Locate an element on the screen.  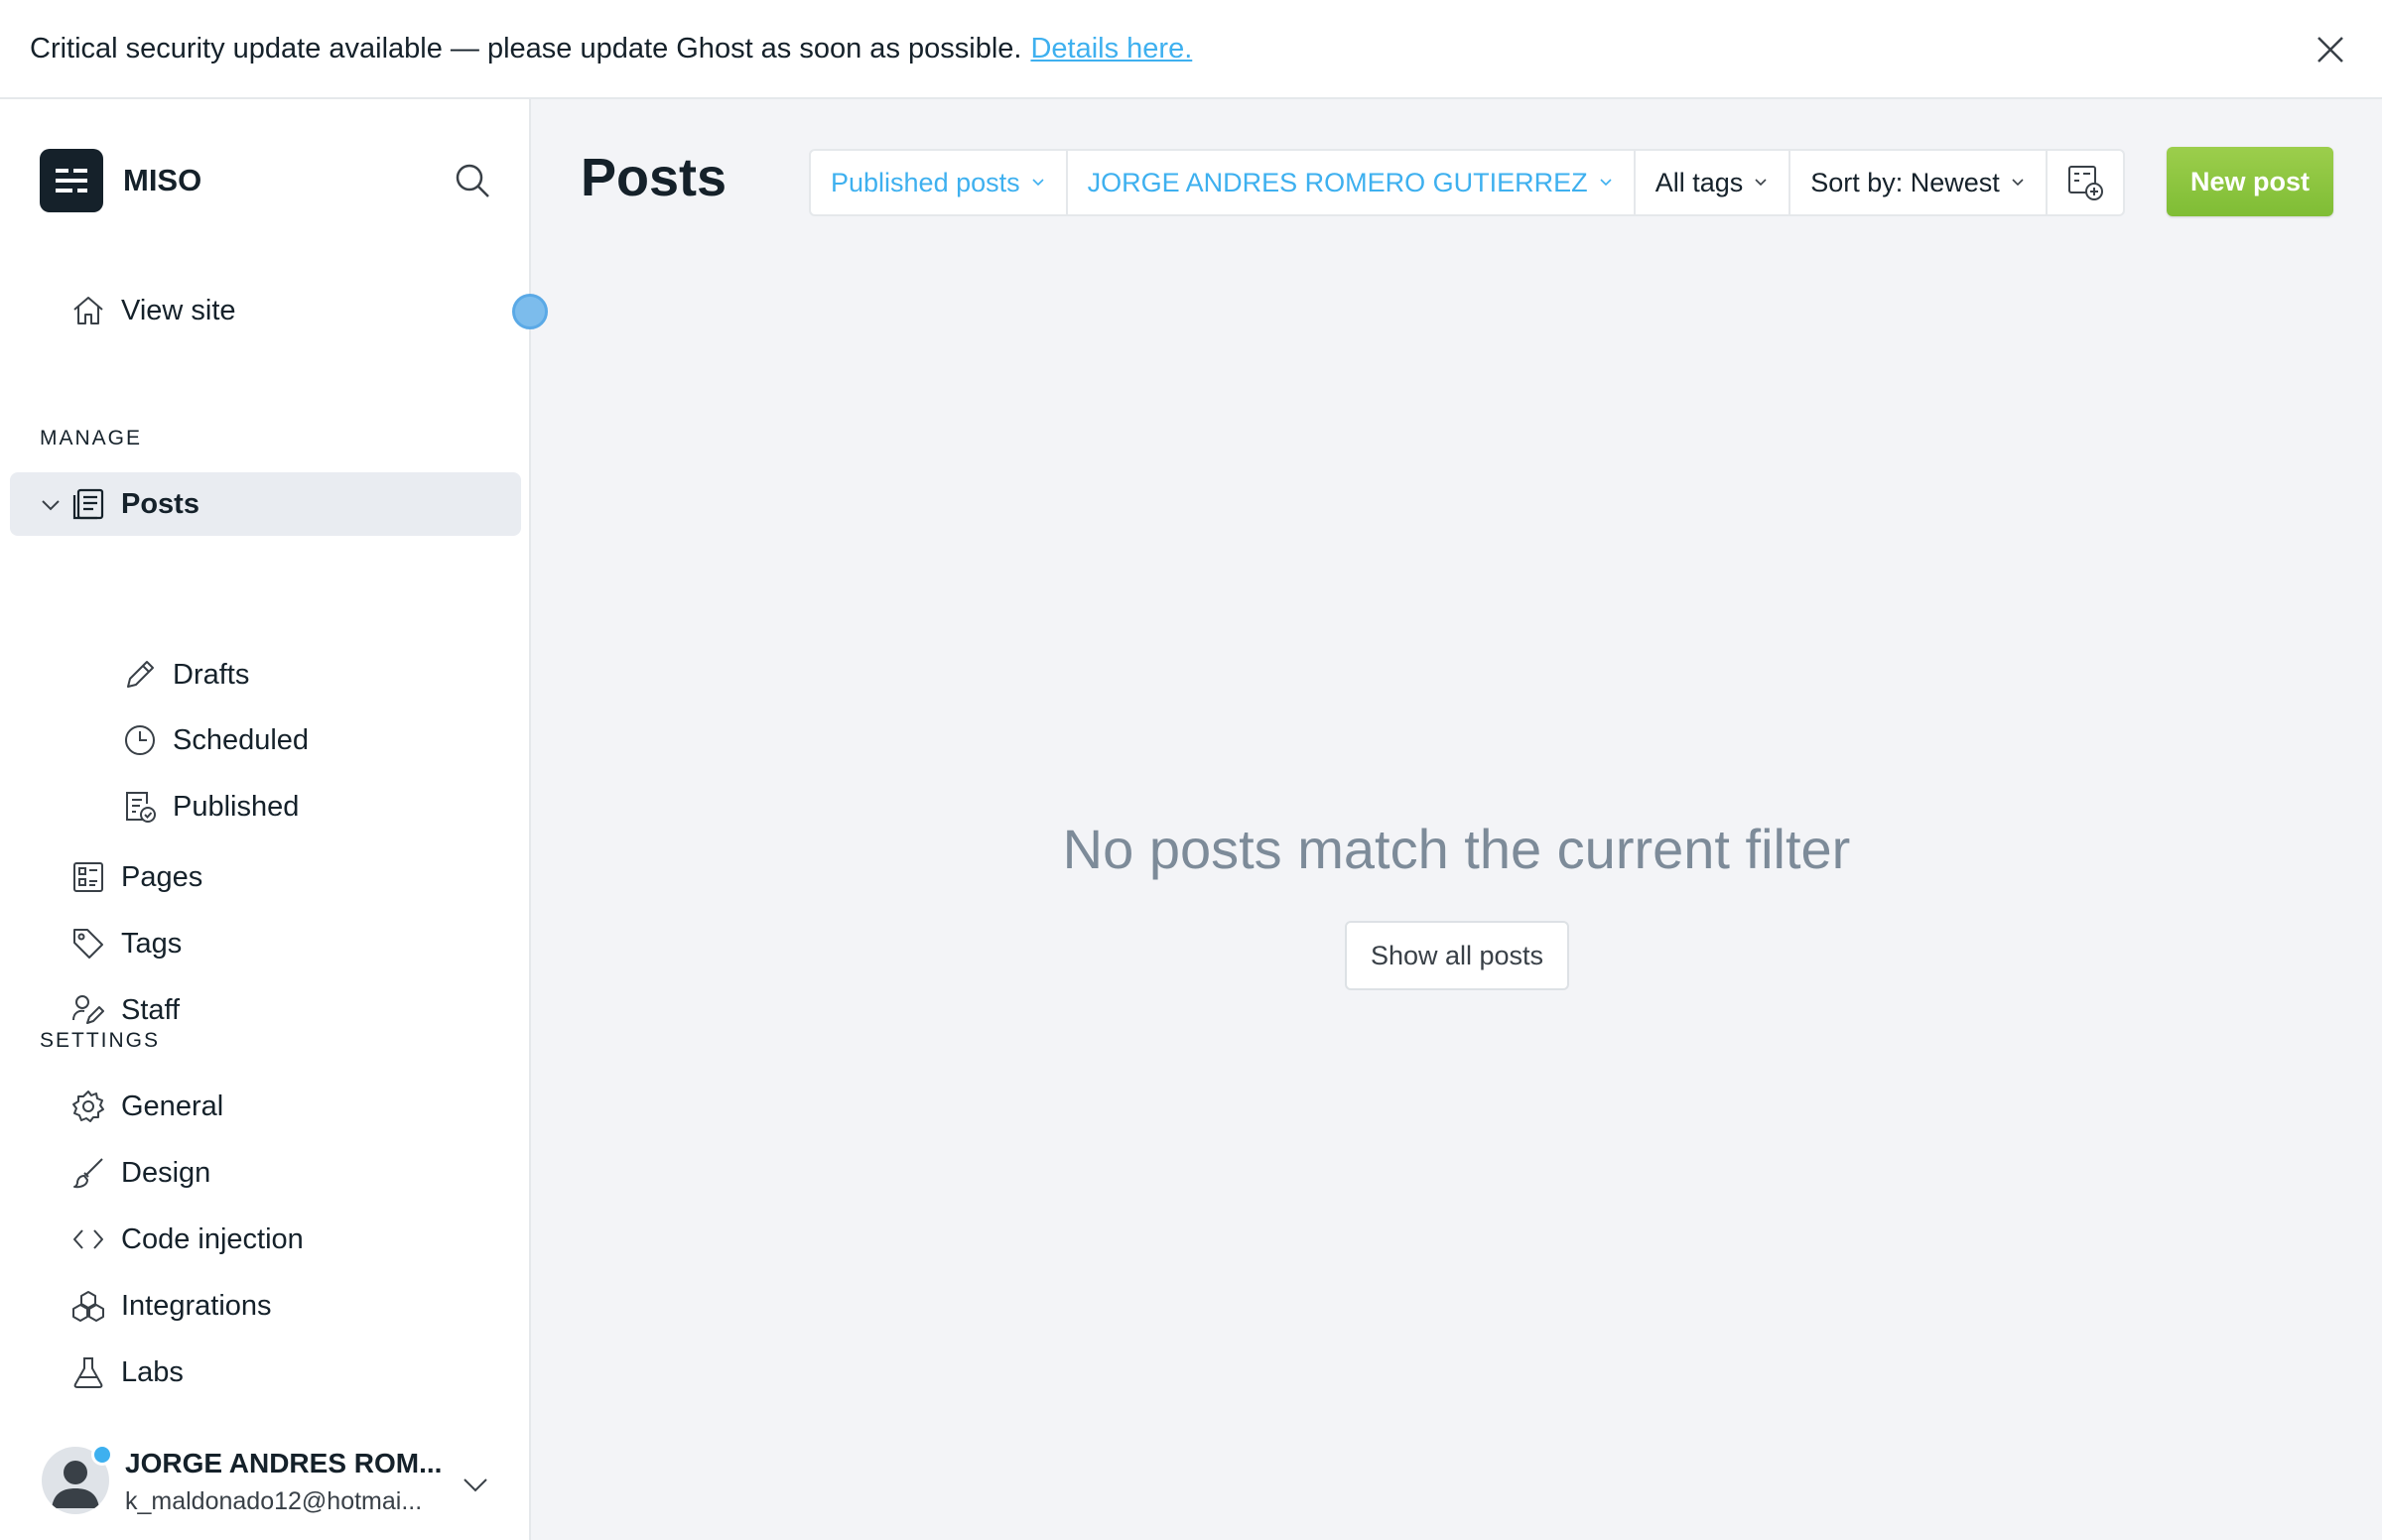
sidebar-item-tags: Tags is located at coordinates (266, 943).